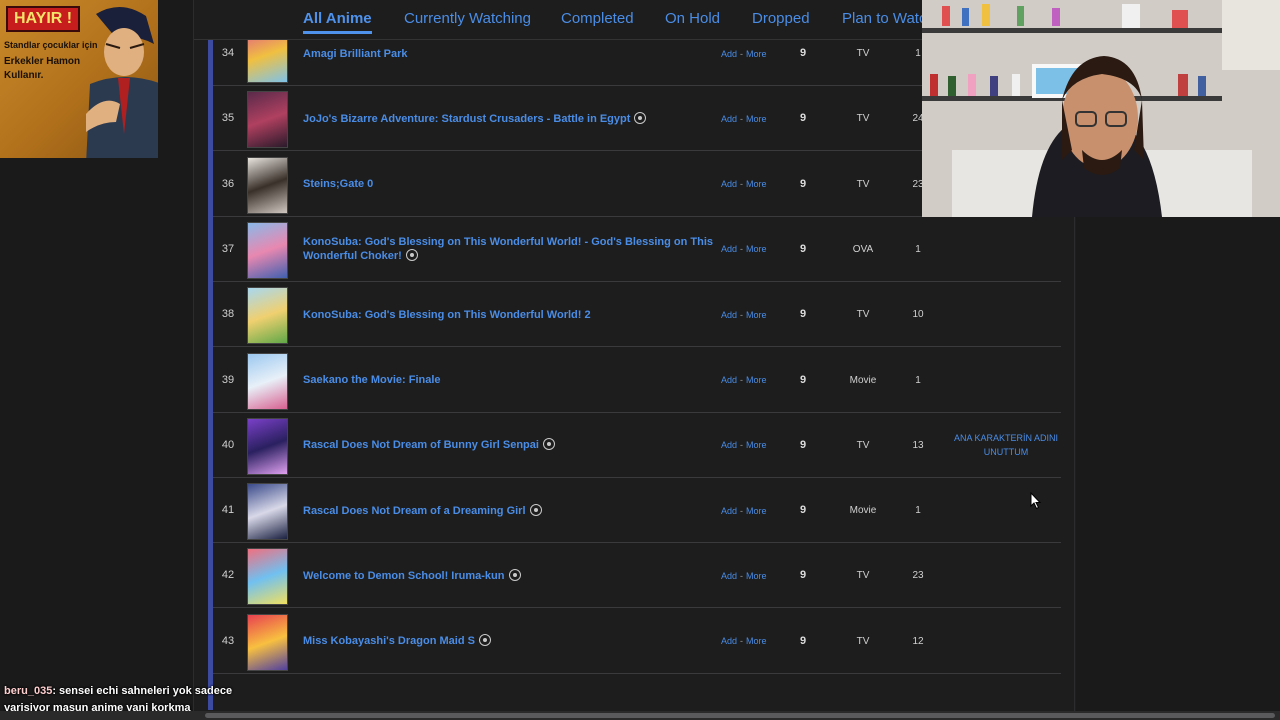  I want to click on anime-title-text: Saekano the Movie: Finale, so click(372, 380).